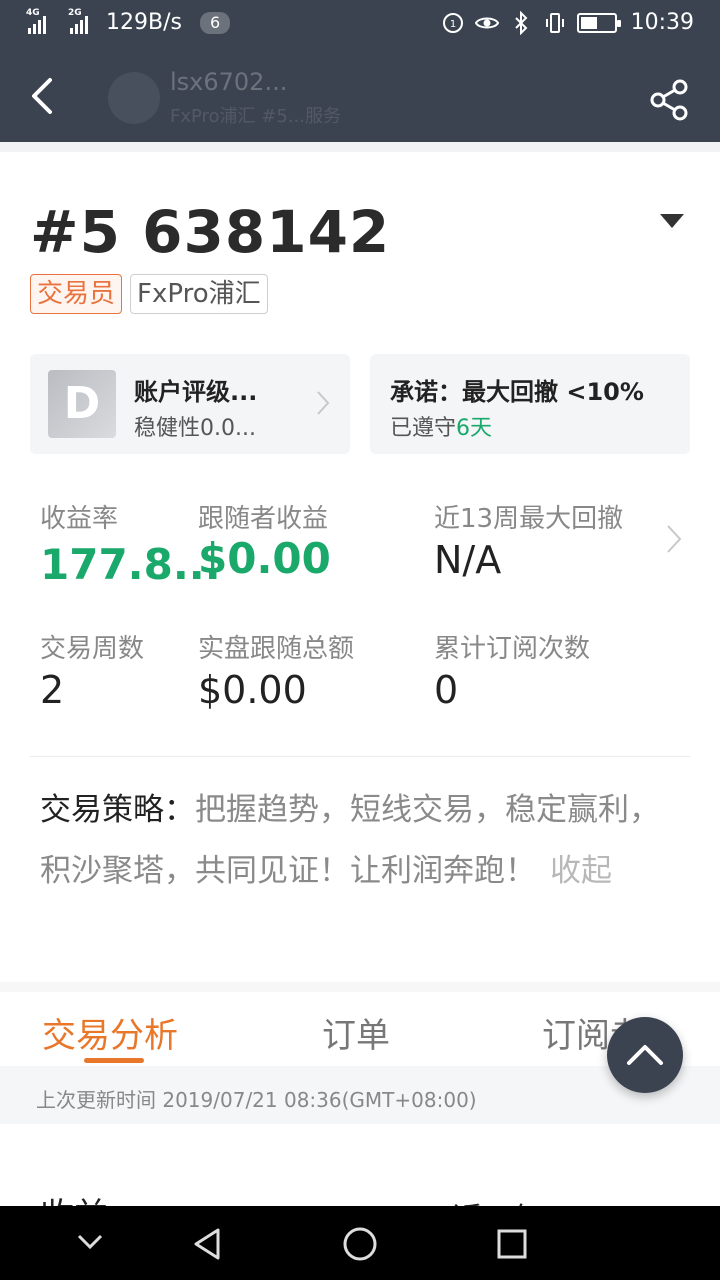 Image resolution: width=720 pixels, height=1280 pixels. What do you see at coordinates (670, 100) in the screenshot?
I see `share-icon` at bounding box center [670, 100].